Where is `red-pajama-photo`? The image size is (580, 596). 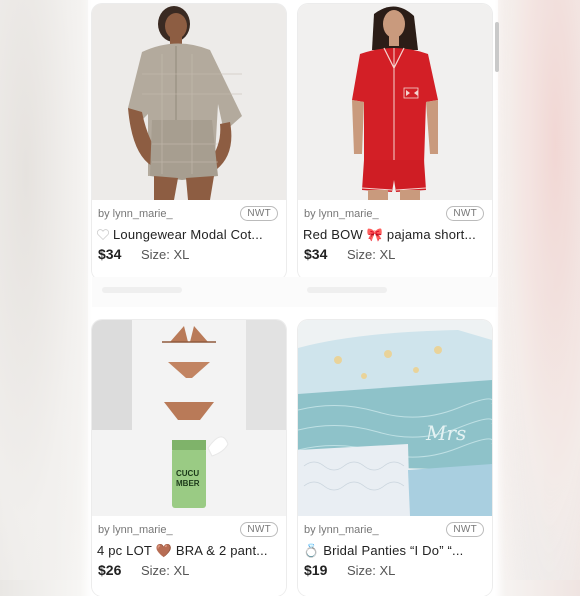 red-pajama-photo is located at coordinates (395, 102).